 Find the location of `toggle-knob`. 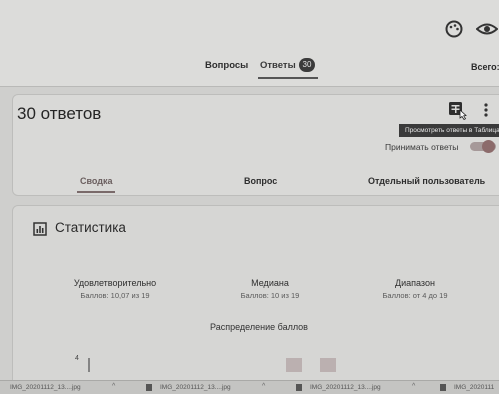

toggle-knob is located at coordinates (488, 146).